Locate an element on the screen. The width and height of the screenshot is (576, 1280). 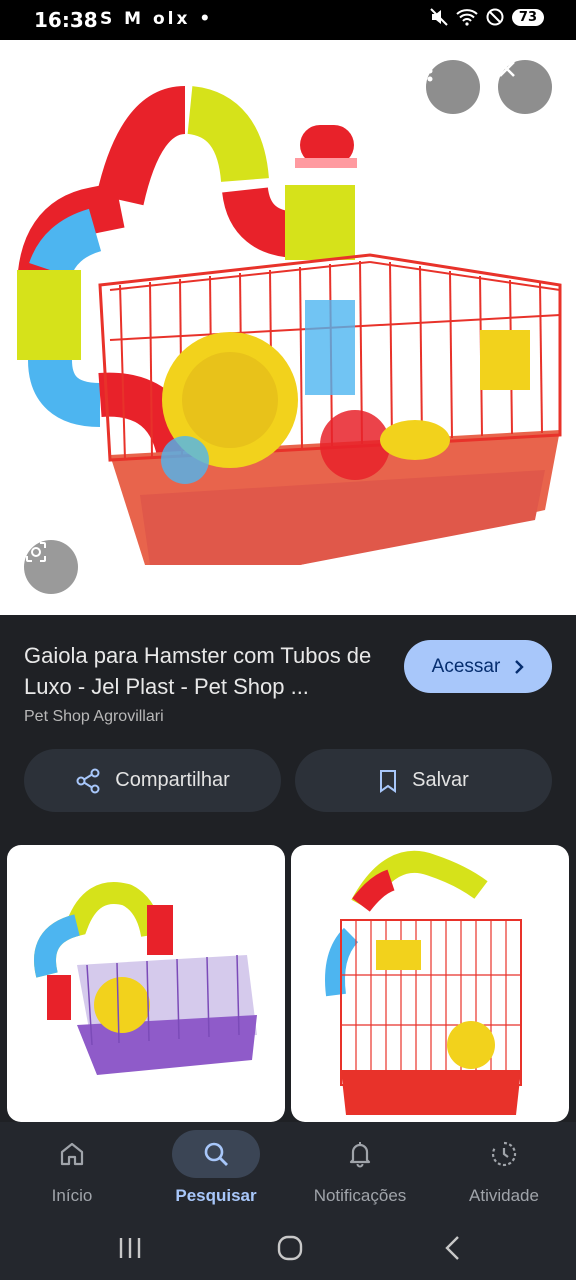
nav-item-home-pill is located at coordinates (72, 1154).